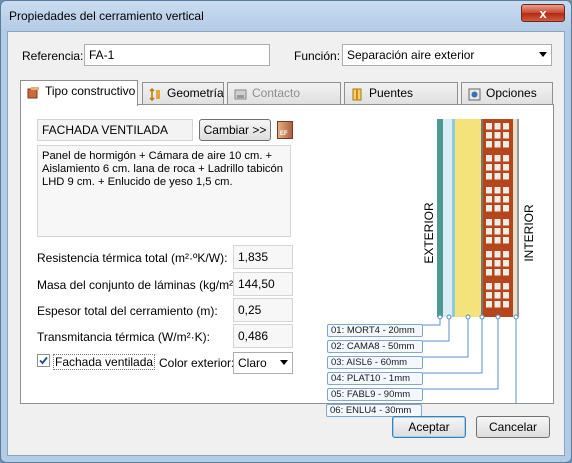  I want to click on thermal-bridge-icon, so click(357, 94).